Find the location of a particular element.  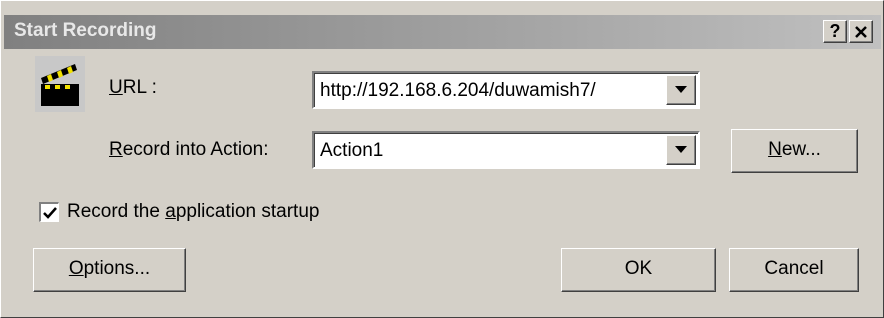

dialog-title: Start Recording is located at coordinates (85, 30).